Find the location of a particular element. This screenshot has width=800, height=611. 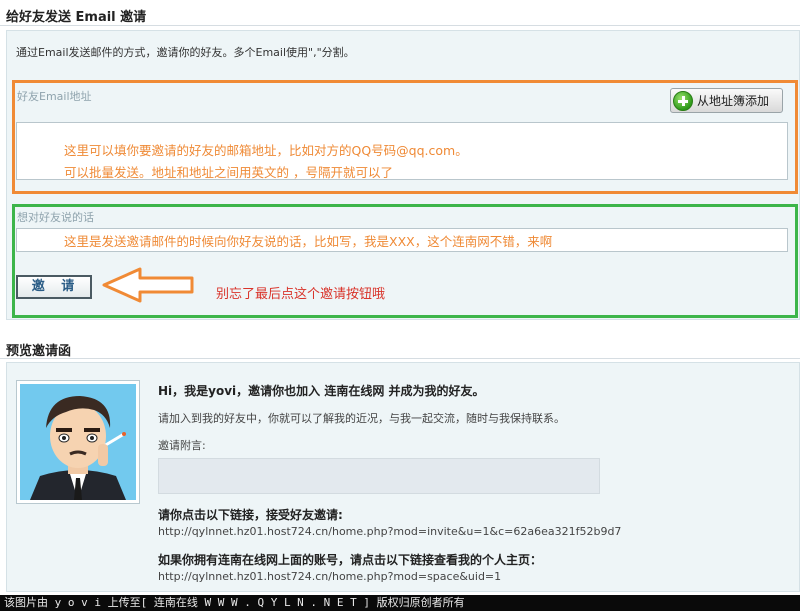

invite-intro-text: 通过Email发送邮件的方式，邀请你的好友。多个Email使用","分割。 is located at coordinates (185, 52).